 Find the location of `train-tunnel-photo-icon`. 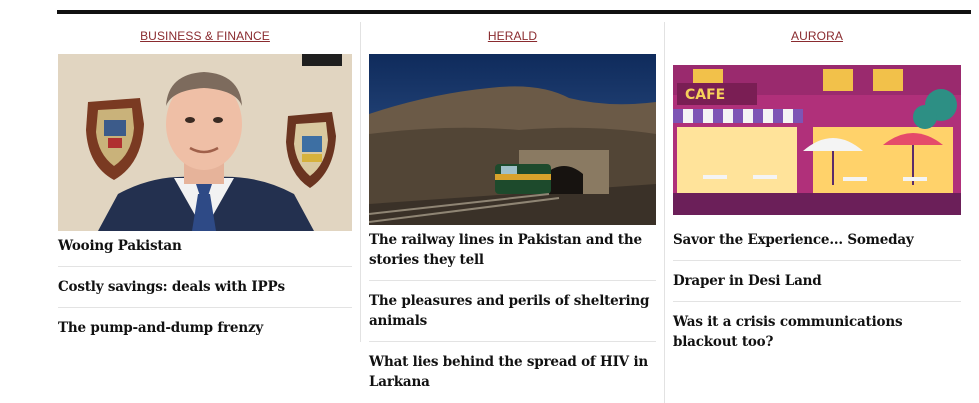

train-tunnel-photo-icon is located at coordinates (512, 139).